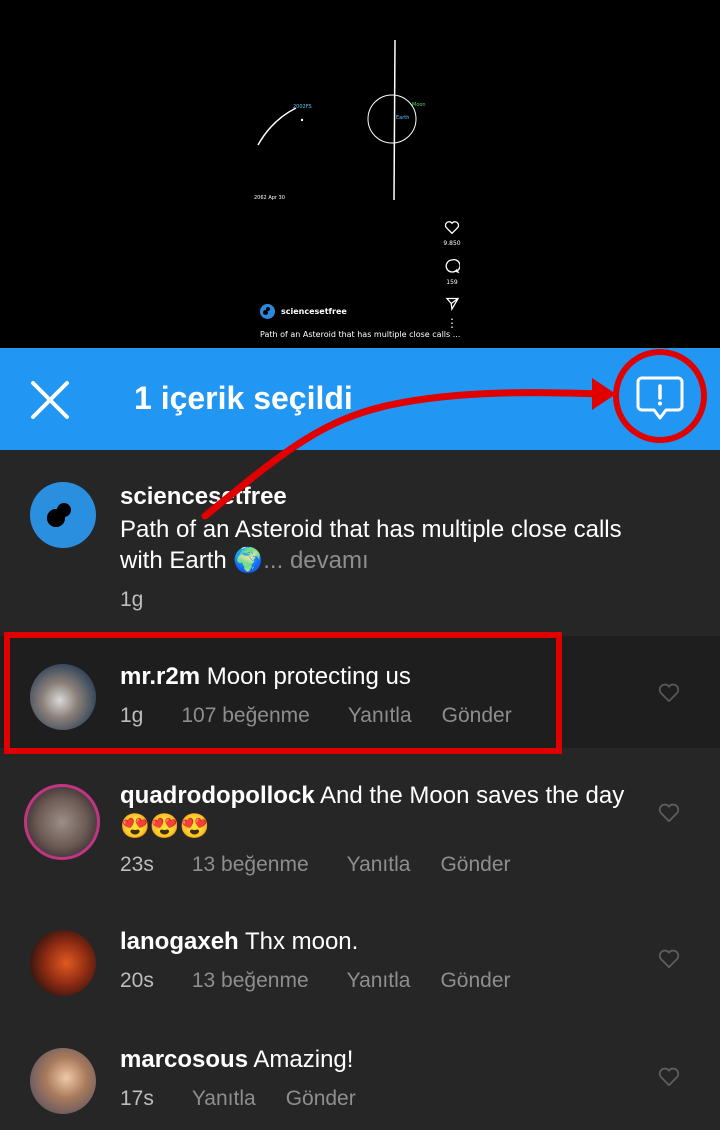 The image size is (720, 1130). Describe the element at coordinates (452, 282) in the screenshot. I see `comments-count: 159` at that location.